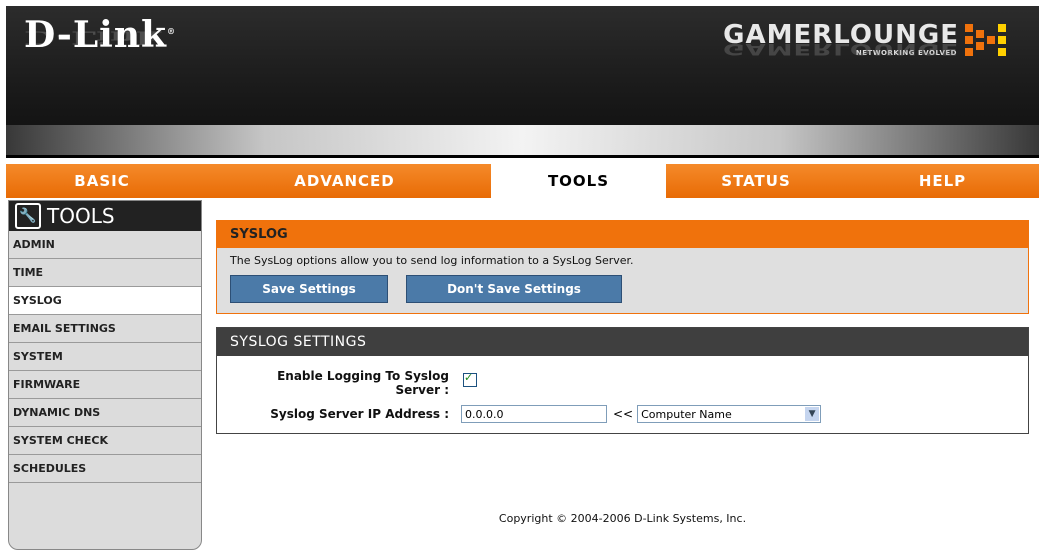 The width and height of the screenshot is (1048, 554). What do you see at coordinates (756, 181) in the screenshot?
I see `tab-status: STATUS` at bounding box center [756, 181].